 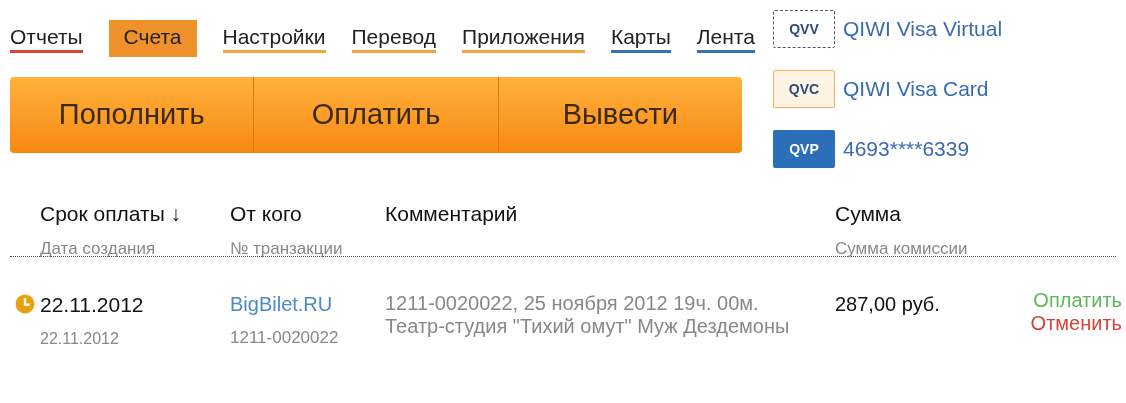 I want to click on created-date: 22.11.2012, so click(x=79, y=338).